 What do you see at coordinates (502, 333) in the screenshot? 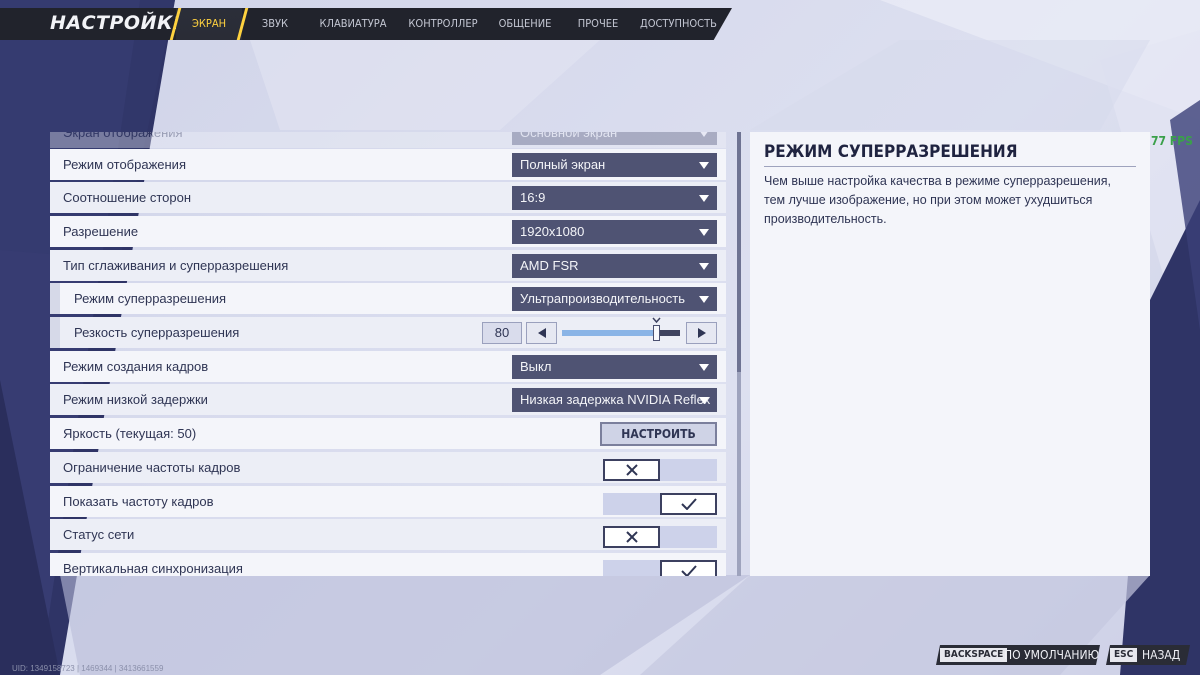
I see `sharpness-value: 80` at bounding box center [502, 333].